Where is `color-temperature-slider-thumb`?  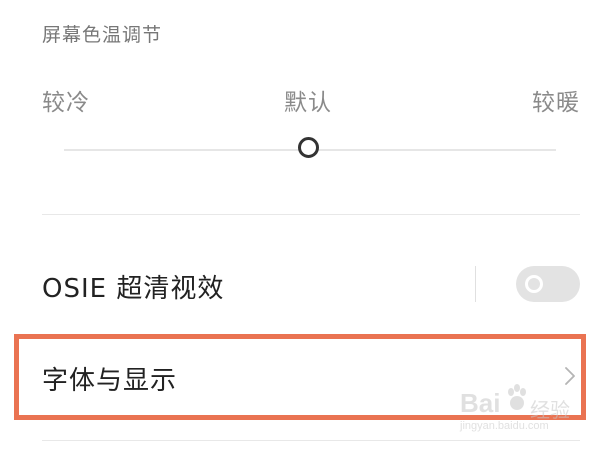 color-temperature-slider-thumb is located at coordinates (308, 147).